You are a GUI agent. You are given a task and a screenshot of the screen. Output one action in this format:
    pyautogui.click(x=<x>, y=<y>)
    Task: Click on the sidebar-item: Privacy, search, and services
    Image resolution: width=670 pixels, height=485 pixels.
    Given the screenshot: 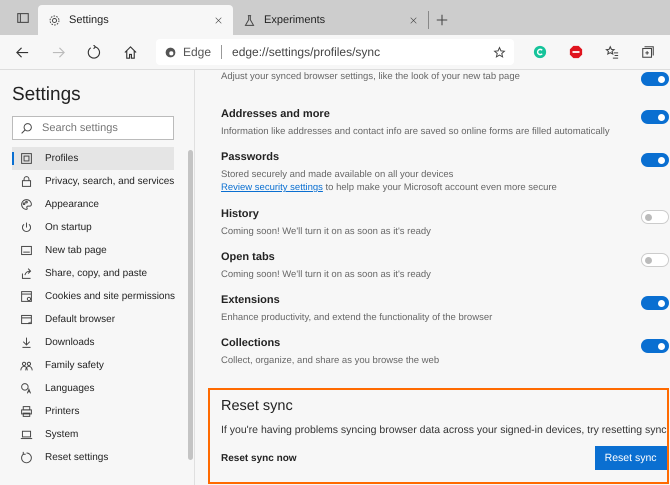 What is the action you would take?
    pyautogui.click(x=93, y=181)
    